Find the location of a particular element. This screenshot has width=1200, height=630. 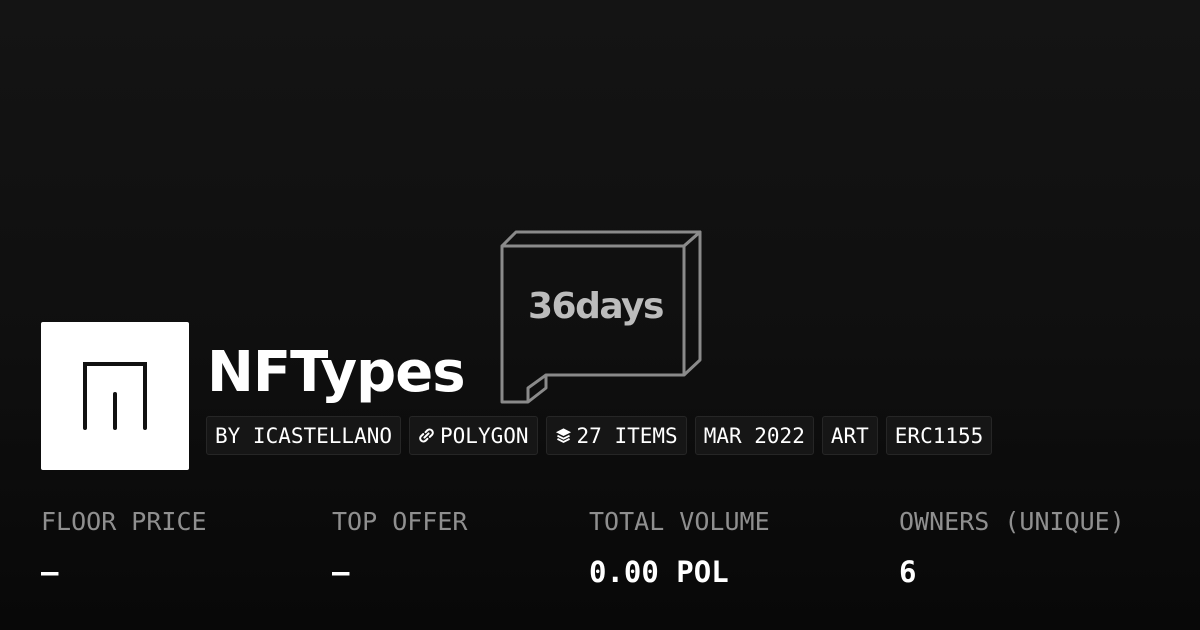

chain-chip: POLYGON is located at coordinates (473, 435).